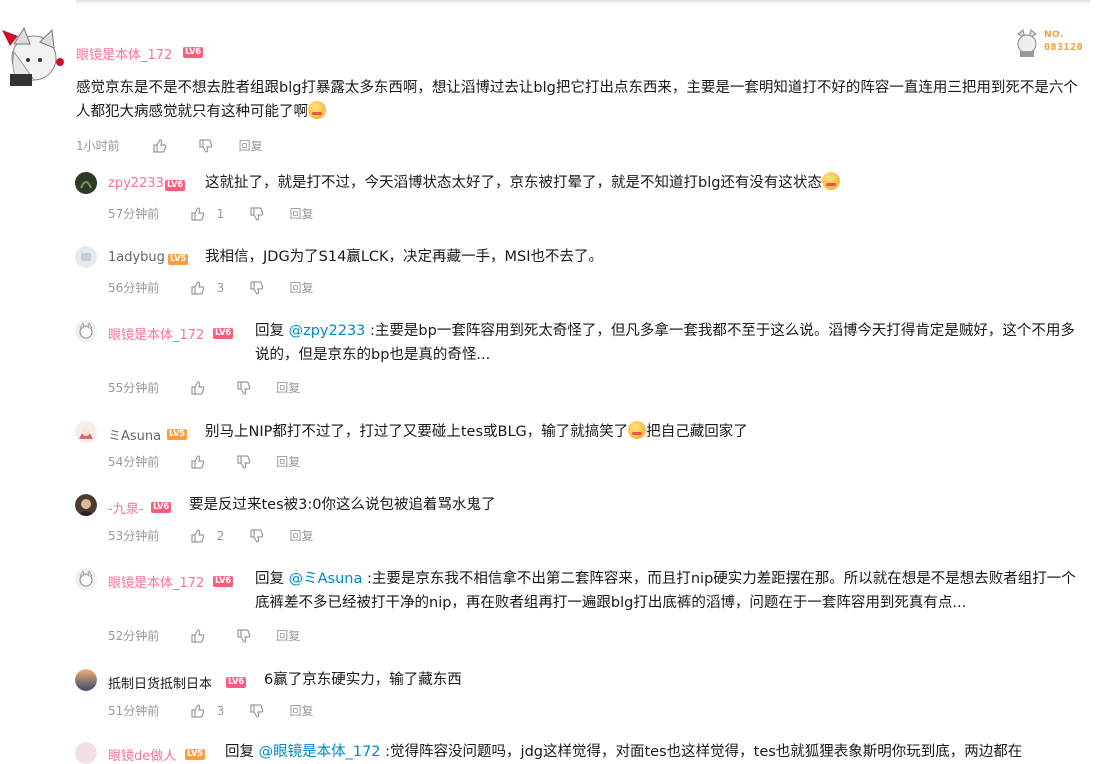 The width and height of the screenshot is (1103, 764). What do you see at coordinates (320, 752) in the screenshot?
I see `mention-link: @眼镜是本体_172` at bounding box center [320, 752].